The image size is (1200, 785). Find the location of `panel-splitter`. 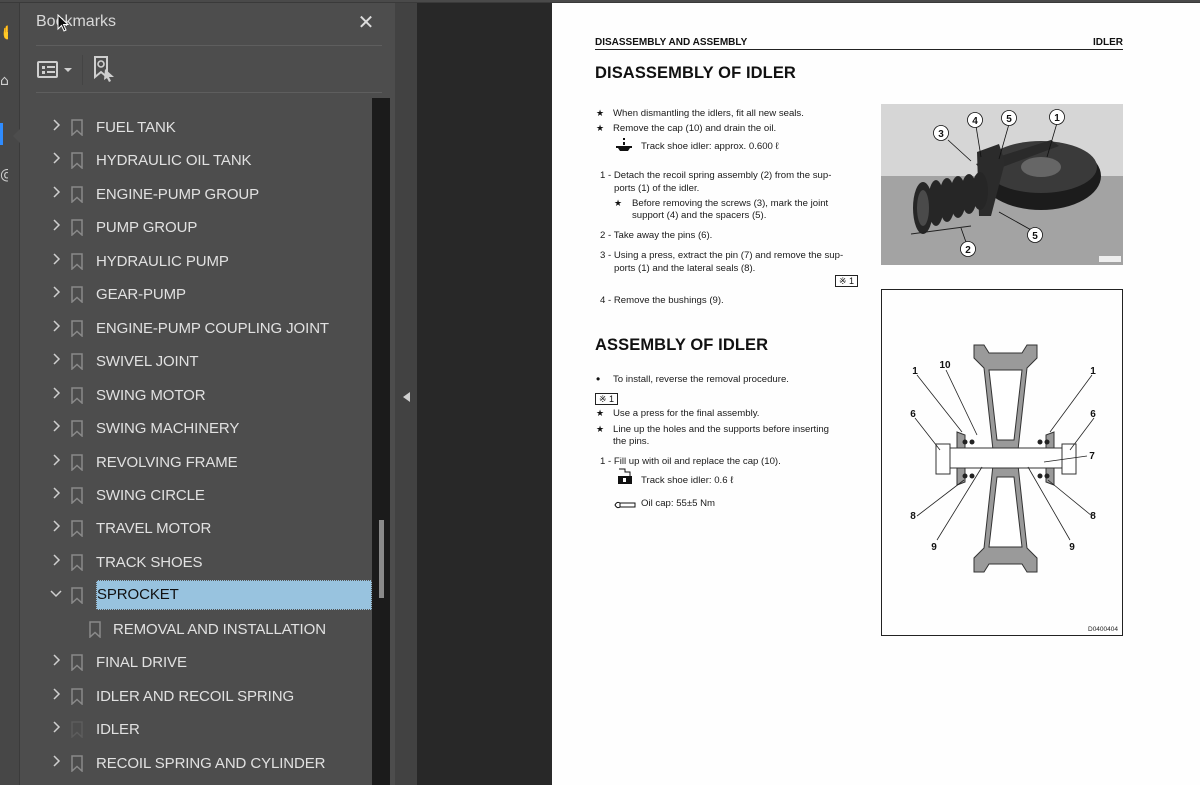

panel-splitter is located at coordinates (406, 394).